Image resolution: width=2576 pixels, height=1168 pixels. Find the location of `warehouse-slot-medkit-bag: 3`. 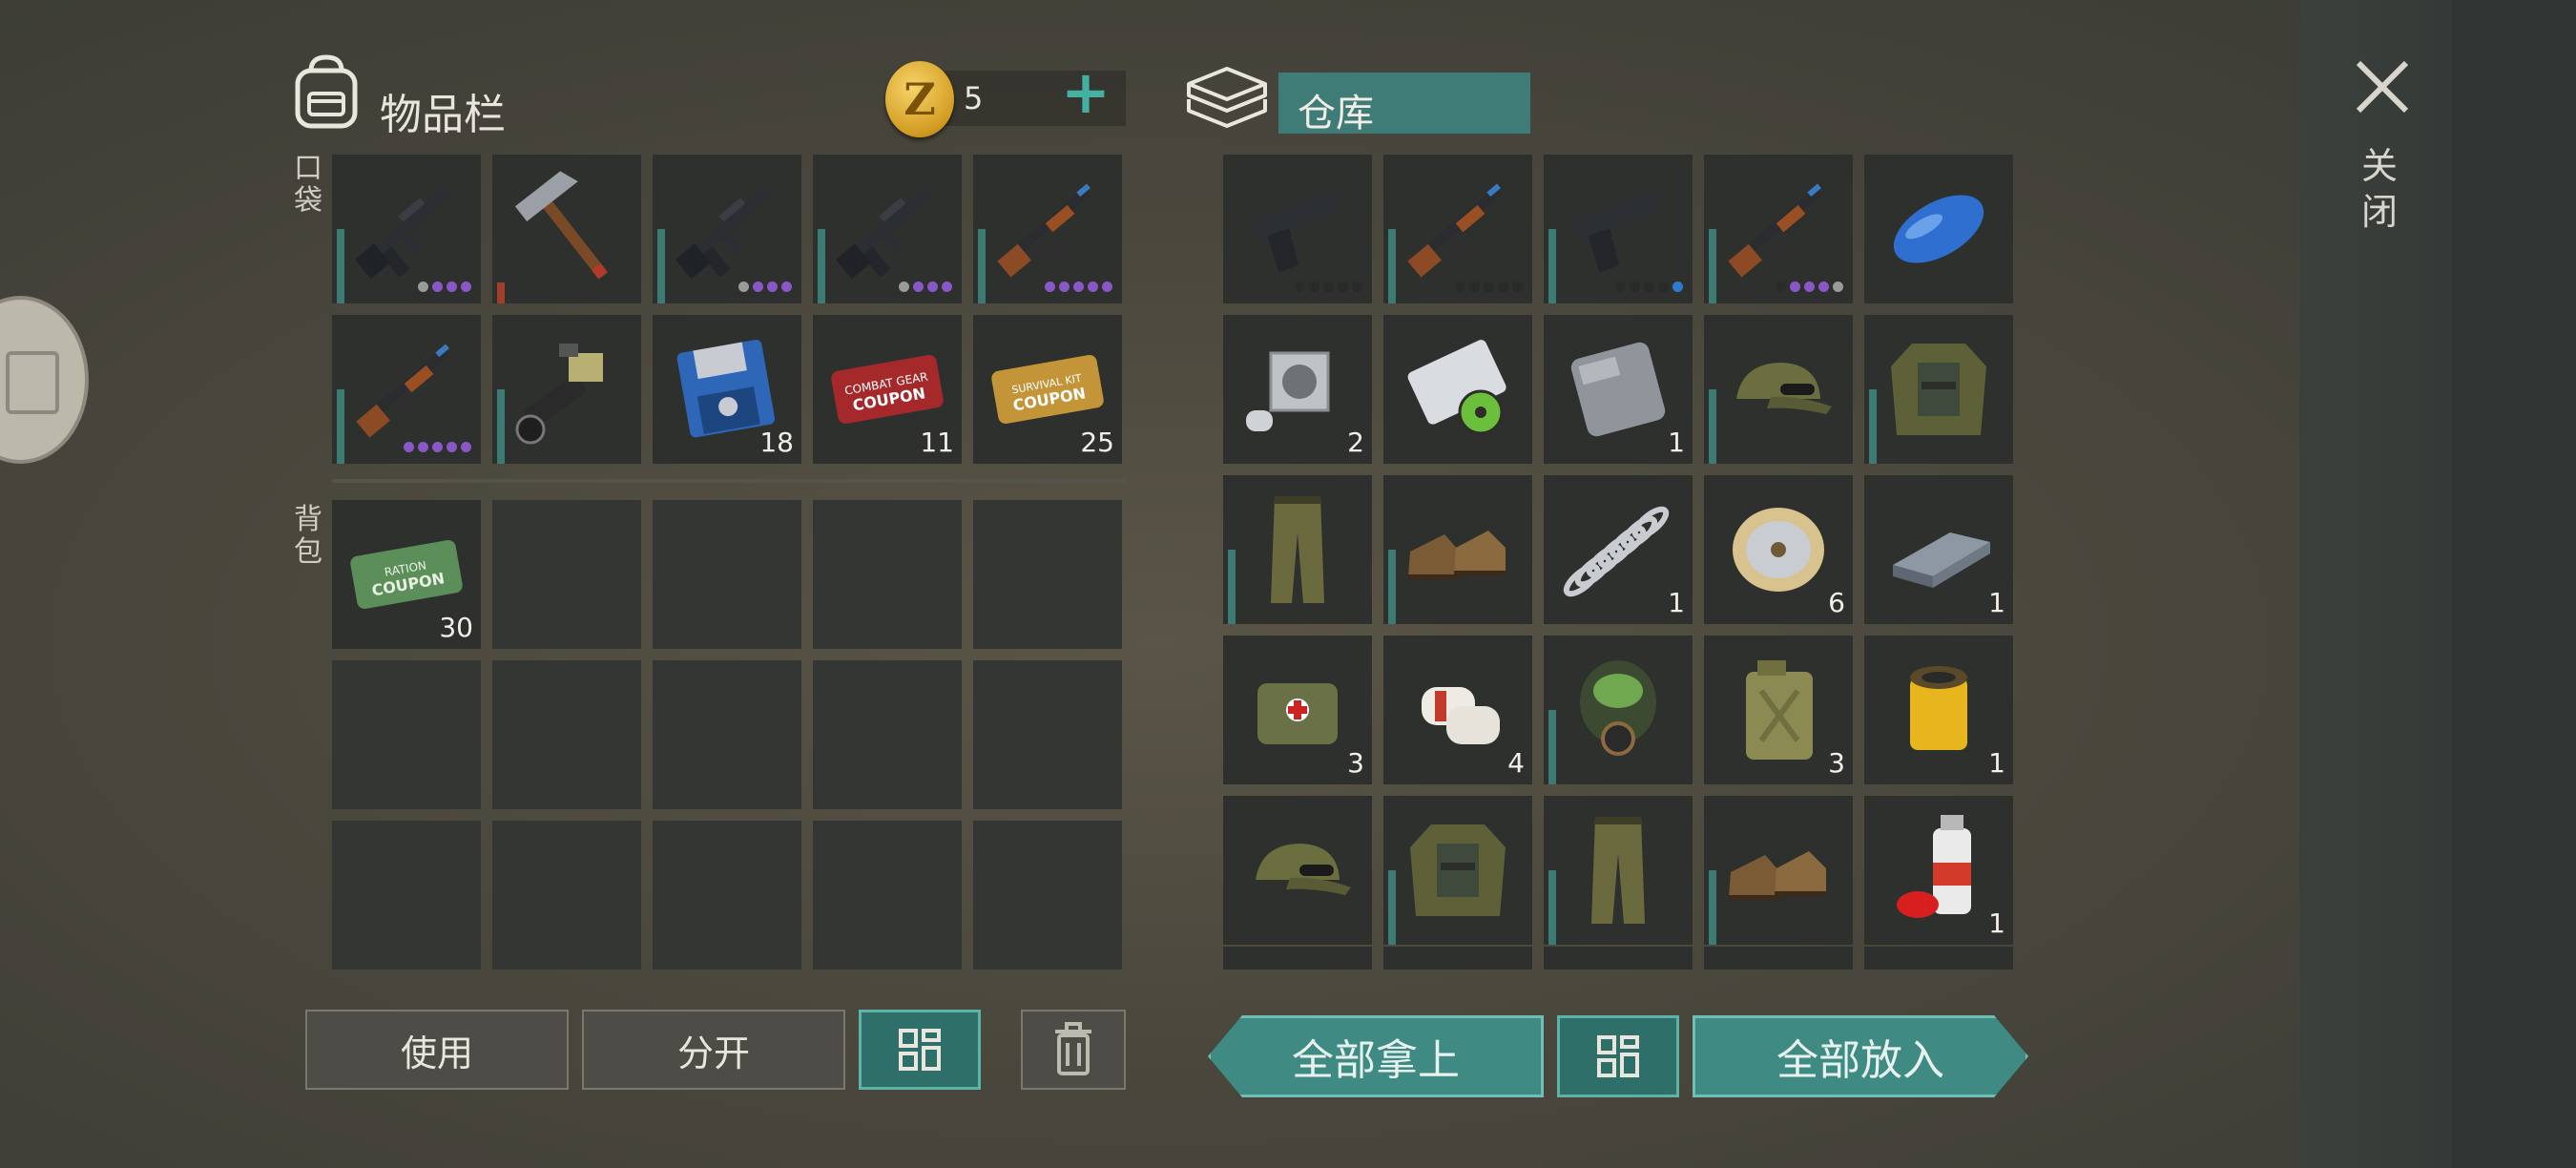

warehouse-slot-medkit-bag: 3 is located at coordinates (1297, 710).